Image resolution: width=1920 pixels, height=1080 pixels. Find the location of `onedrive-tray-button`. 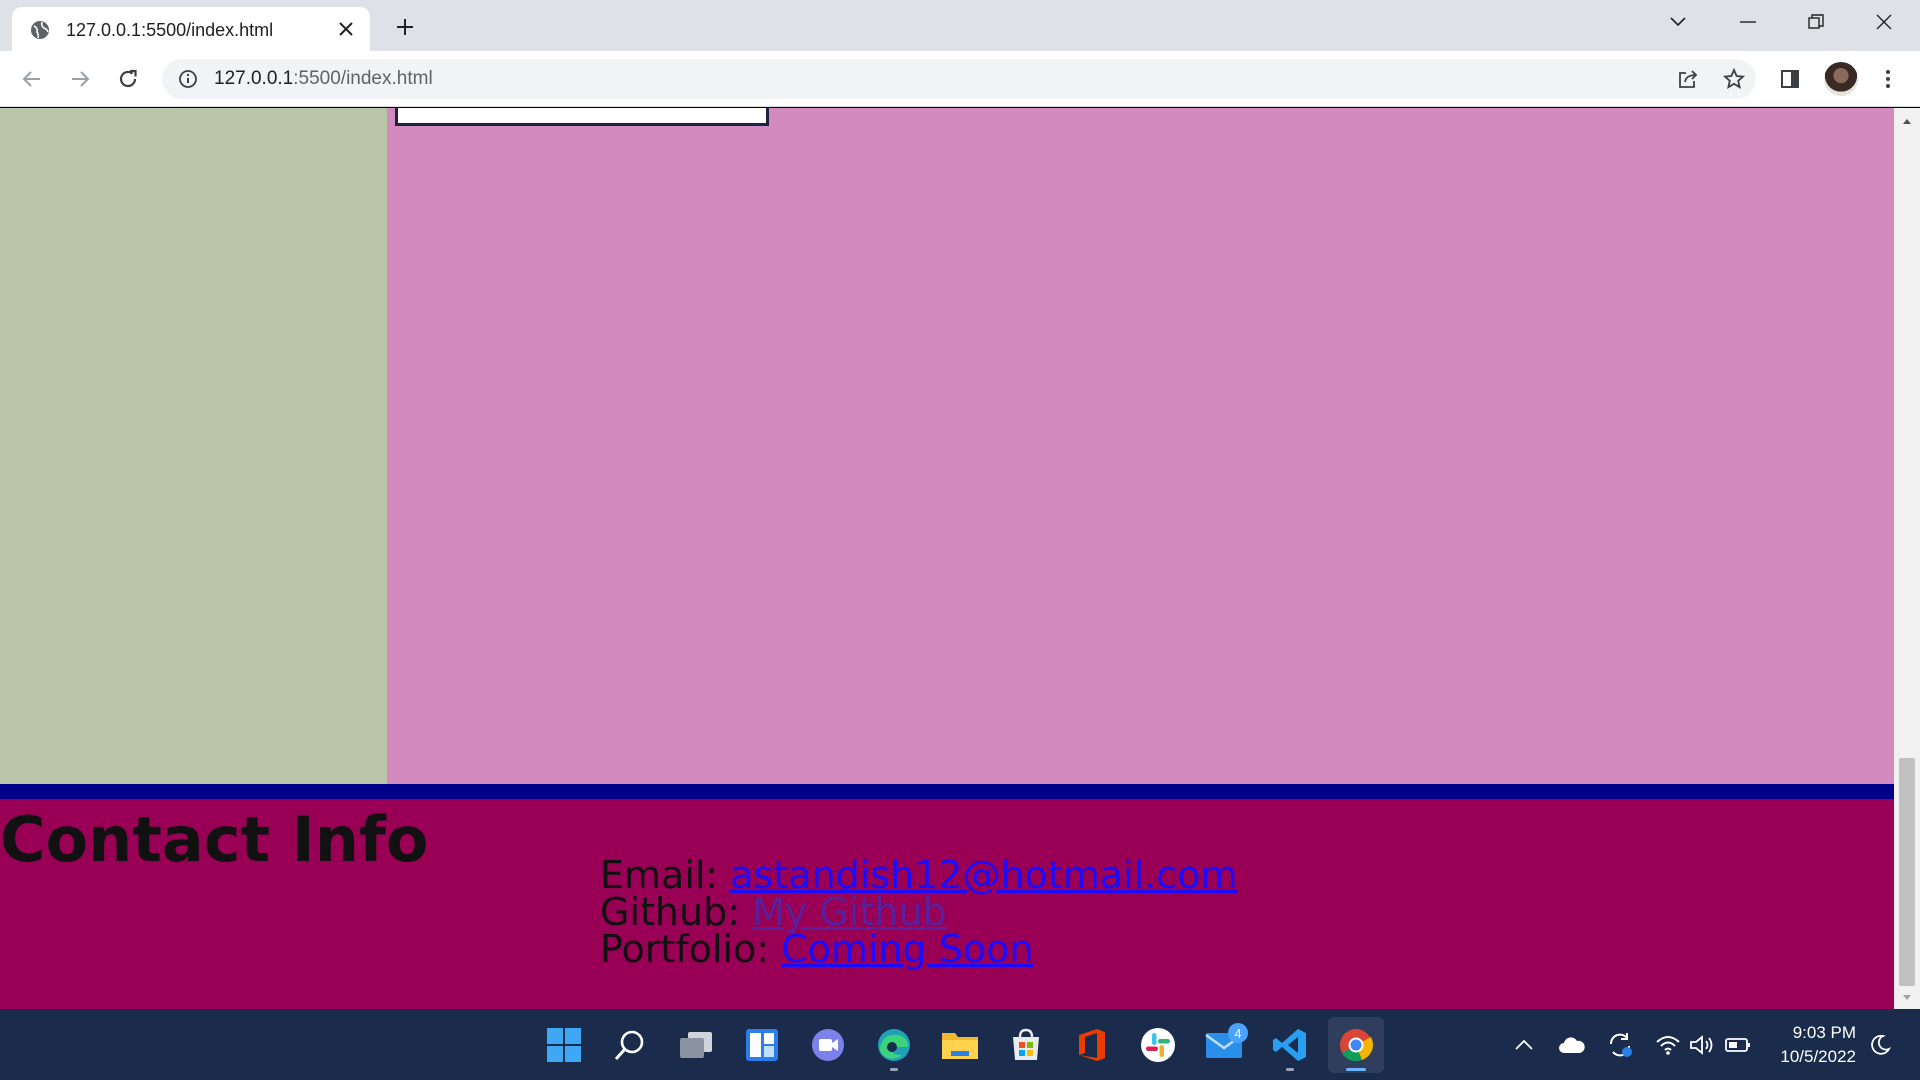

onedrive-tray-button is located at coordinates (1572, 1045).